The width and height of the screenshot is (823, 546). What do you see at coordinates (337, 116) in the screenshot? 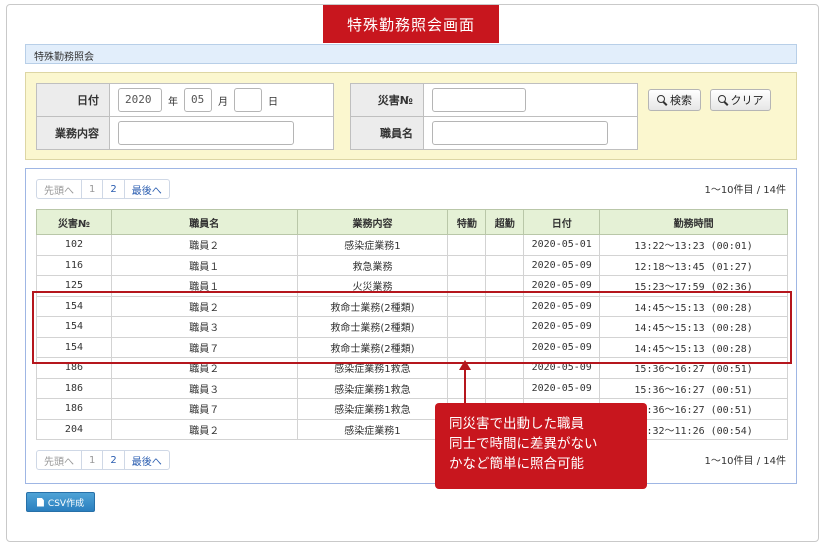
I see `search-form: 日付 2020 年 05 月 日 災害№ 業務内容 職員名` at bounding box center [337, 116].